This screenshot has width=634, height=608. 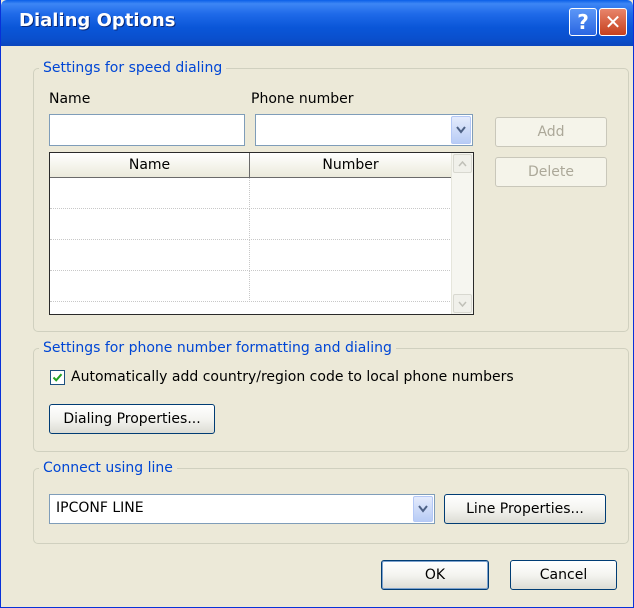 I want to click on title-bar: Dialing Options ? ✕, so click(x=317, y=23).